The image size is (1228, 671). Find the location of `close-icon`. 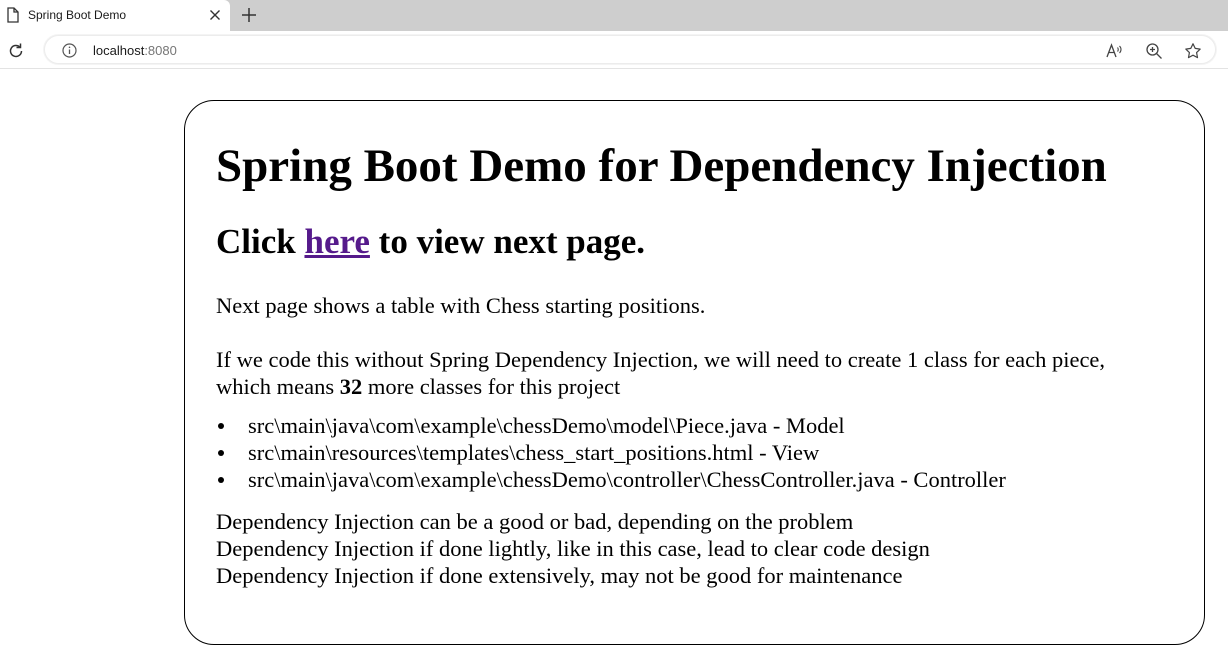

close-icon is located at coordinates (215, 15).